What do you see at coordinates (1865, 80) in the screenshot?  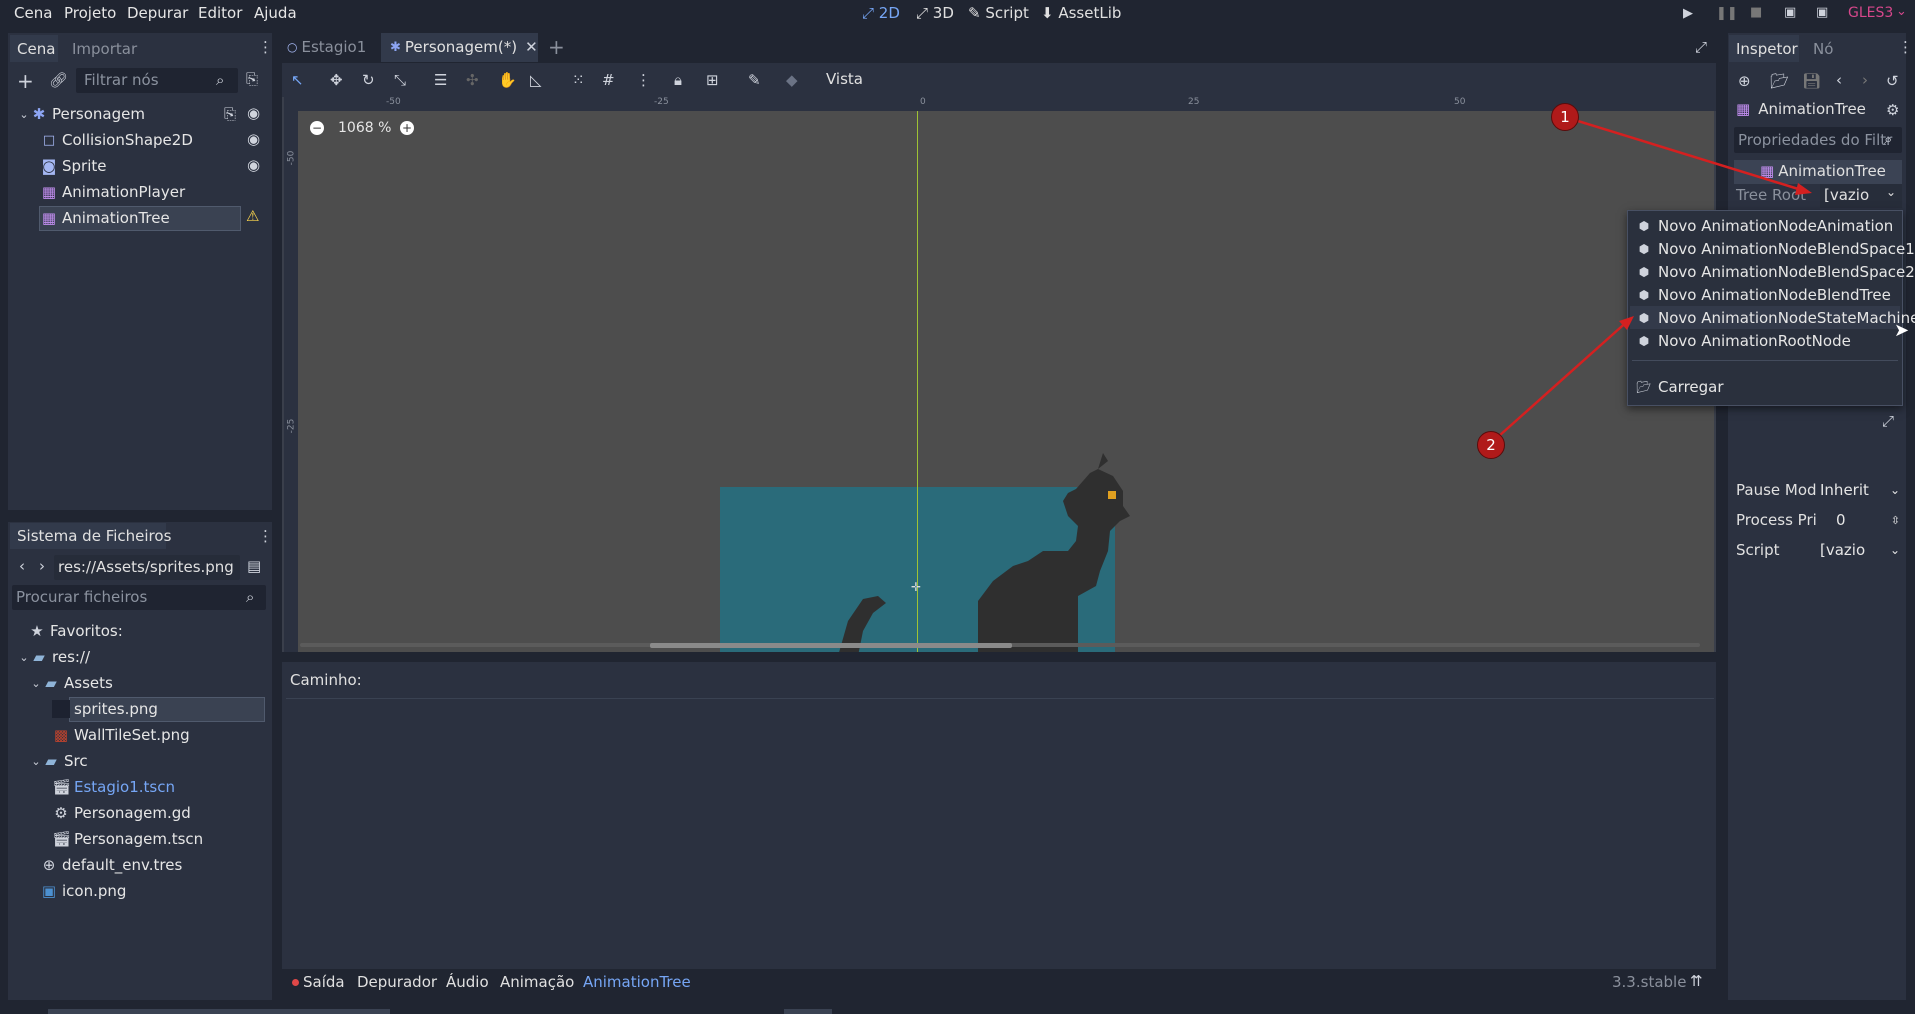 I see `history-forward-icon: ›` at bounding box center [1865, 80].